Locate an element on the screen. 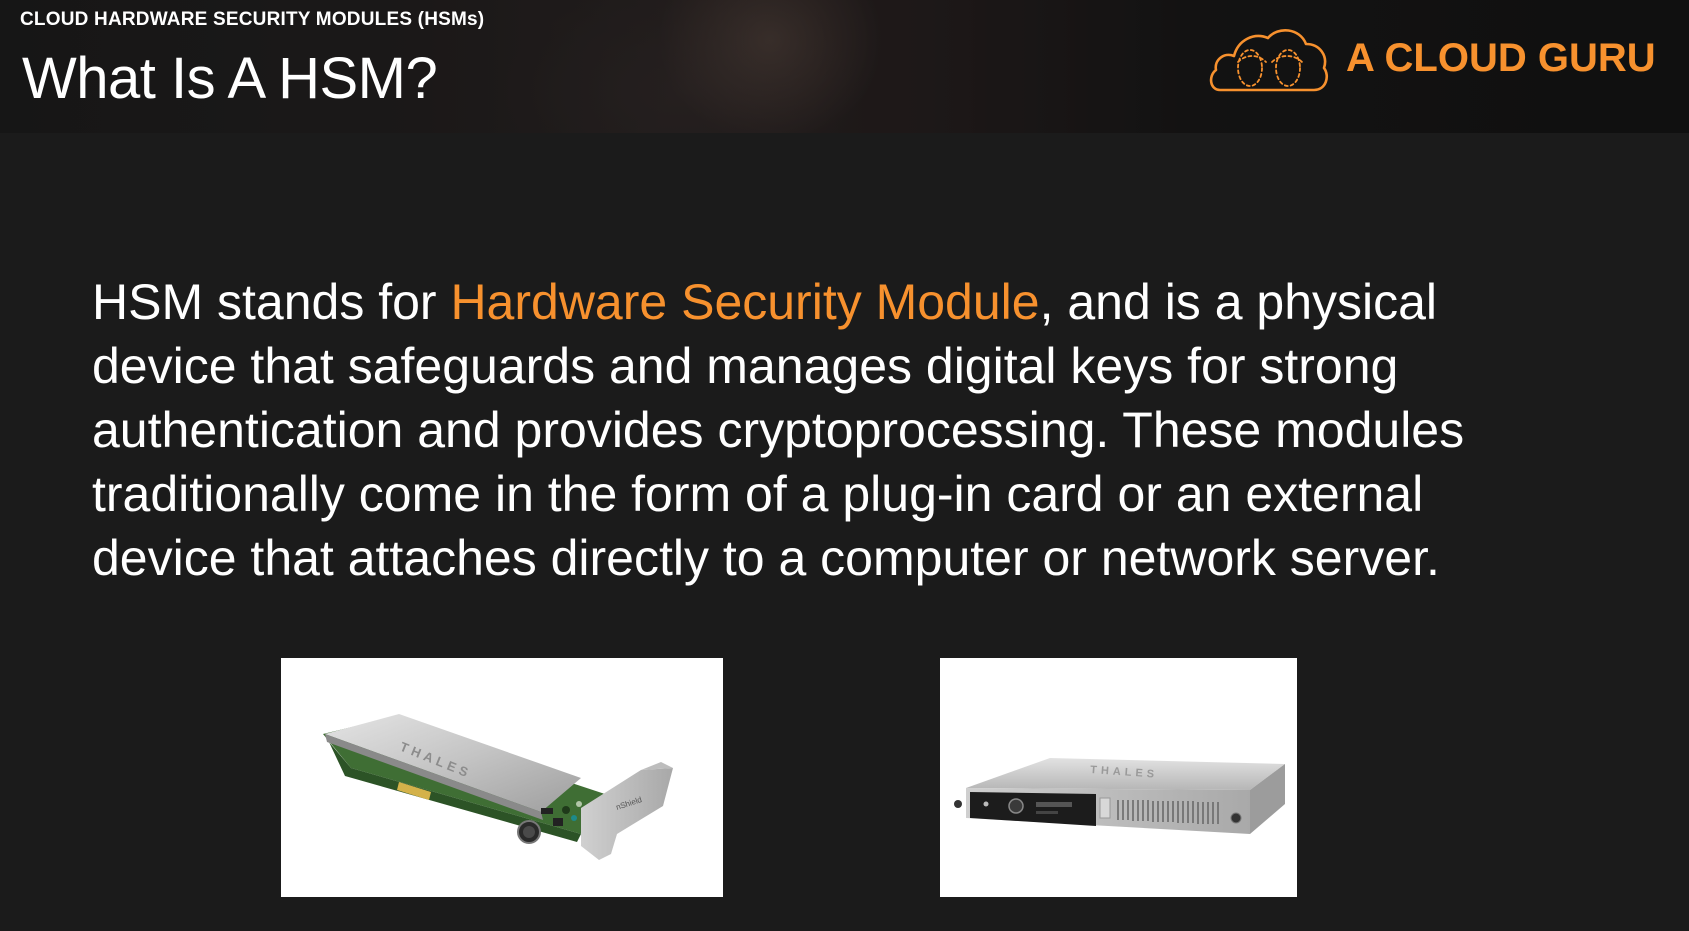 Image resolution: width=1689 pixels, height=931 pixels. logo-text: A CLOUD GURU is located at coordinates (1501, 58).